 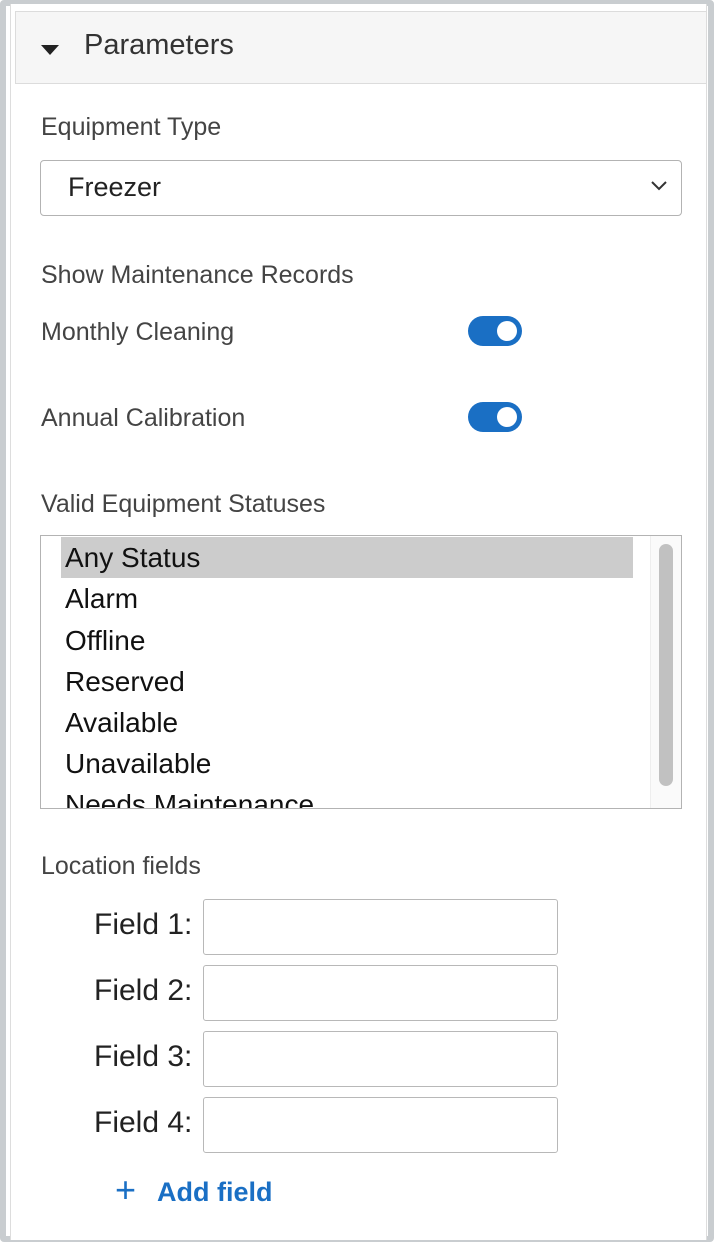 I want to click on field-2-label: Field 2:, so click(x=143, y=990).